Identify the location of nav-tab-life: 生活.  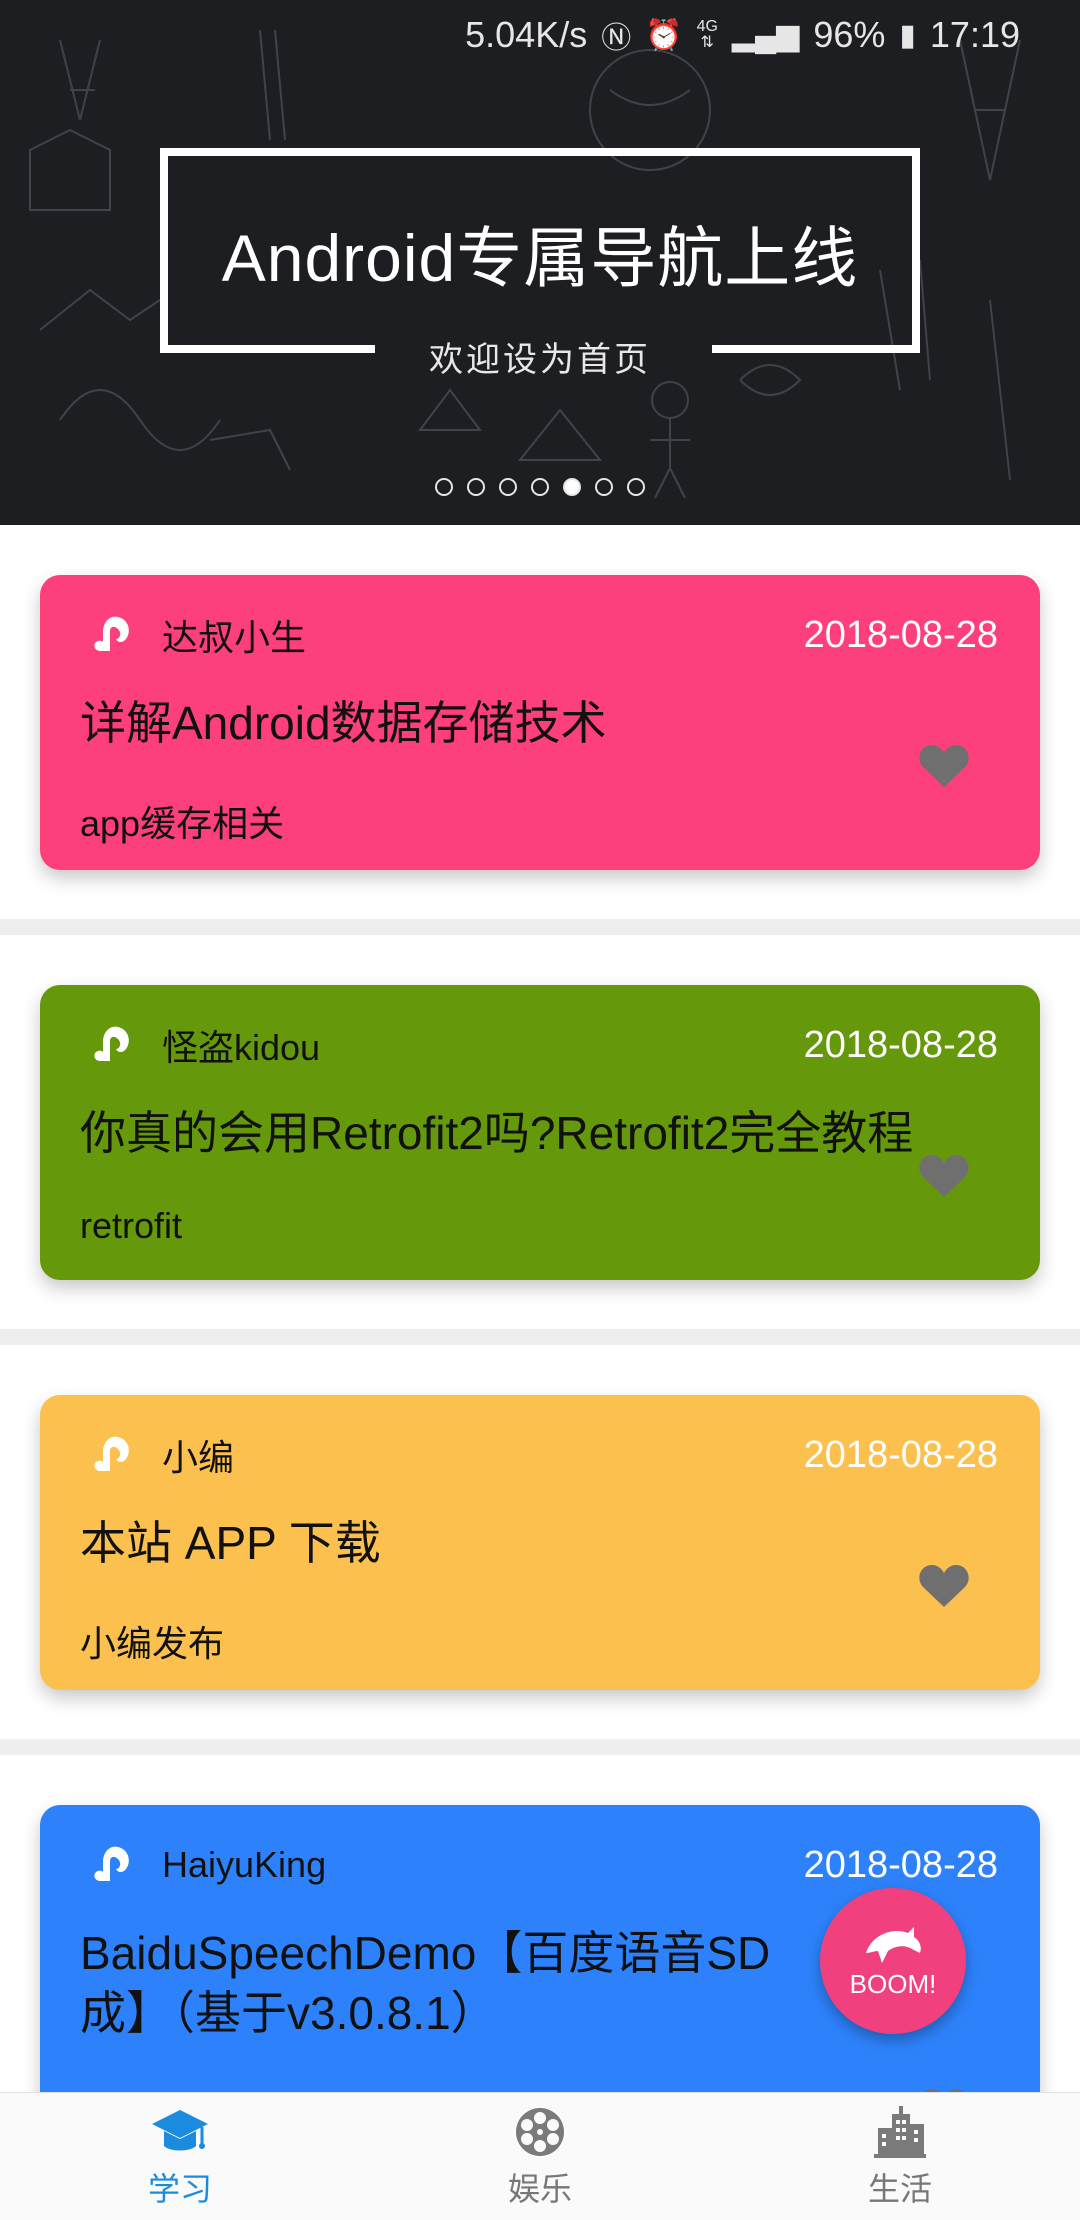
(900, 2156).